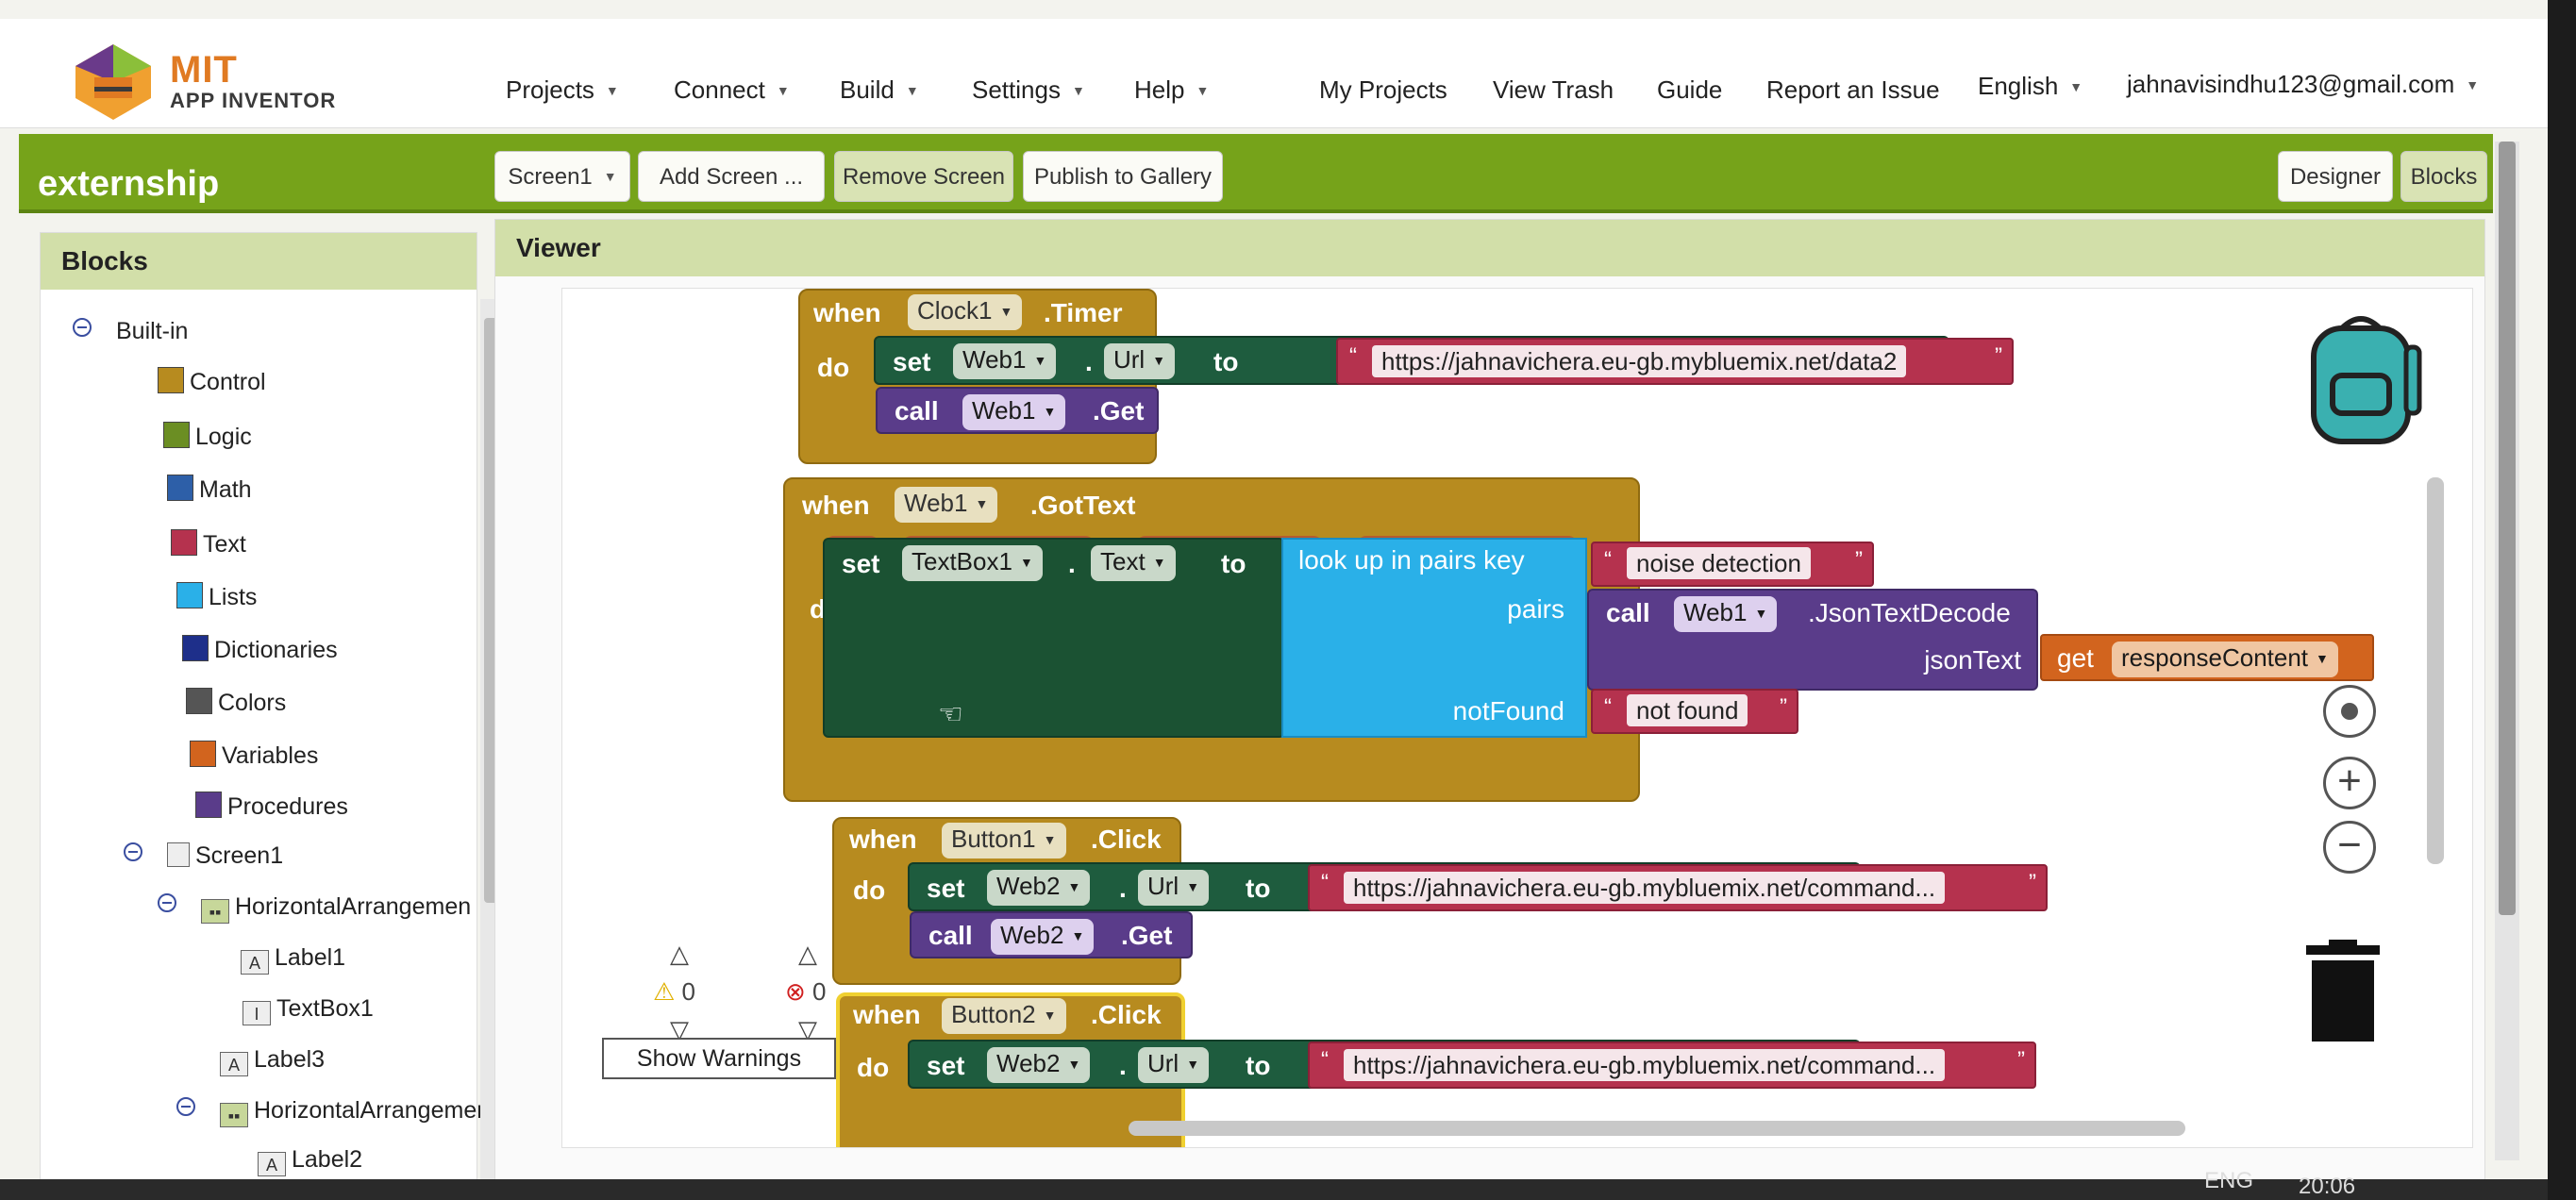  Describe the element at coordinates (923, 176) in the screenshot. I see `remove-screen-button: Remove Screen` at that location.